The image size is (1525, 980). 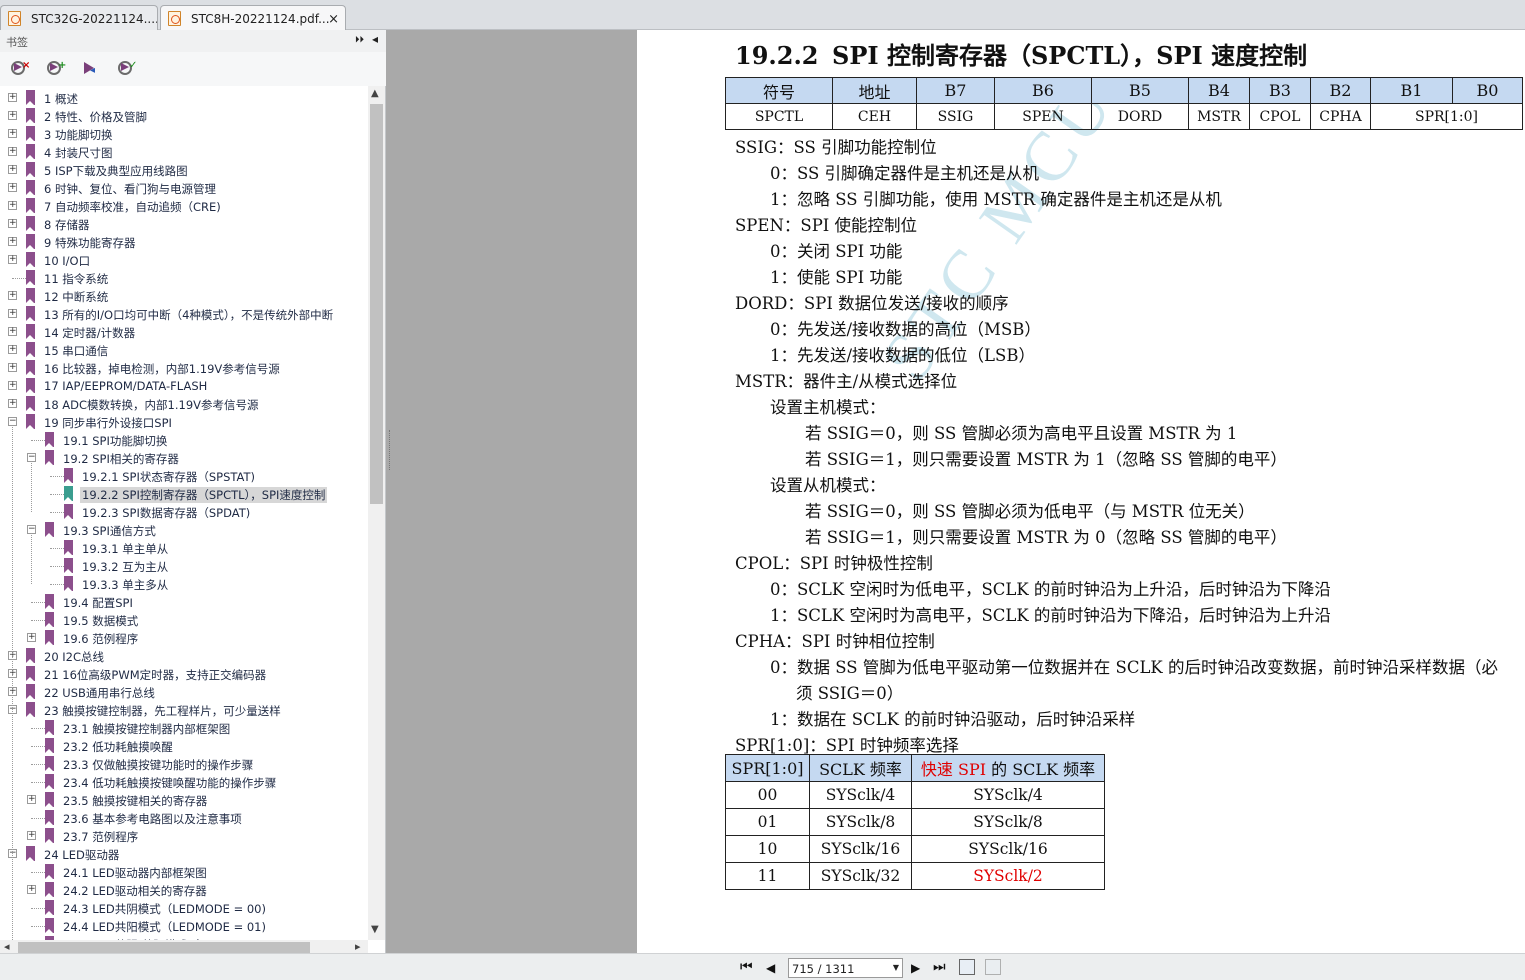 I want to click on scroll-thumb, so click(x=376, y=304).